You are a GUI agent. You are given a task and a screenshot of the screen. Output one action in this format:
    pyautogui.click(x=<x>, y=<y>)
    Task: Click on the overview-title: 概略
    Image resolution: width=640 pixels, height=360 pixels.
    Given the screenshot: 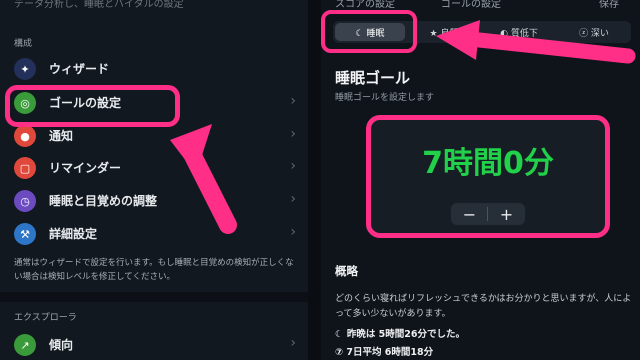 What is the action you would take?
    pyautogui.click(x=346, y=271)
    